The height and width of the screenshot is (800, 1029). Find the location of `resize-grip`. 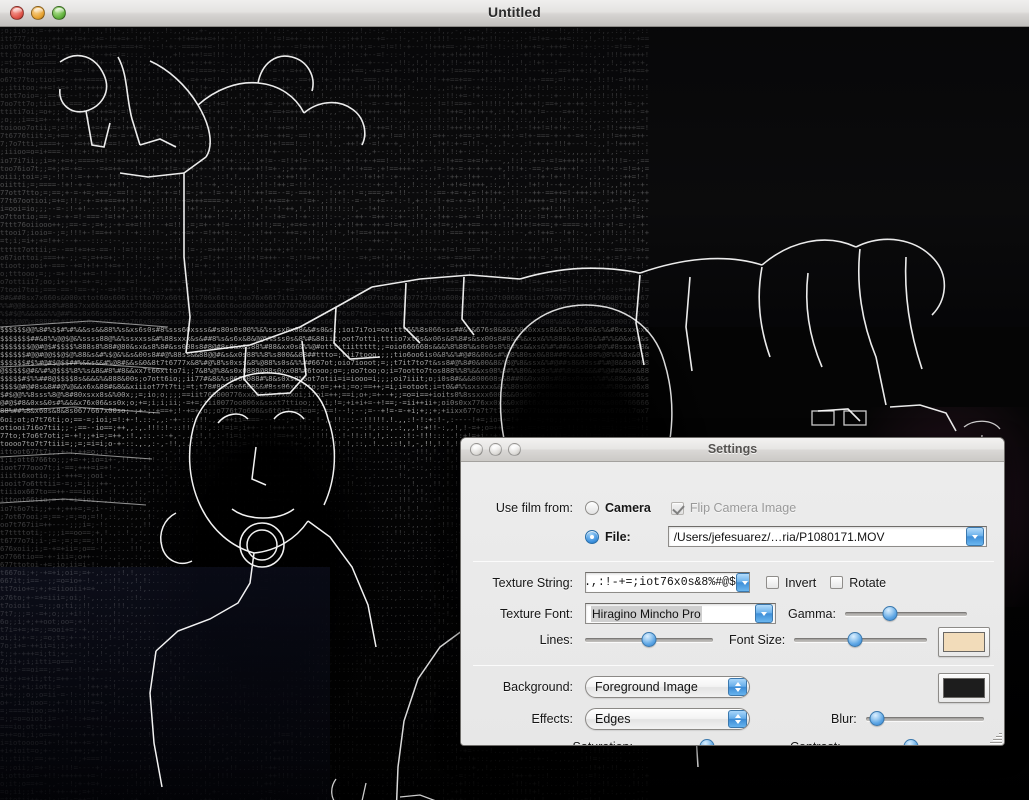

resize-grip is located at coordinates (995, 737).